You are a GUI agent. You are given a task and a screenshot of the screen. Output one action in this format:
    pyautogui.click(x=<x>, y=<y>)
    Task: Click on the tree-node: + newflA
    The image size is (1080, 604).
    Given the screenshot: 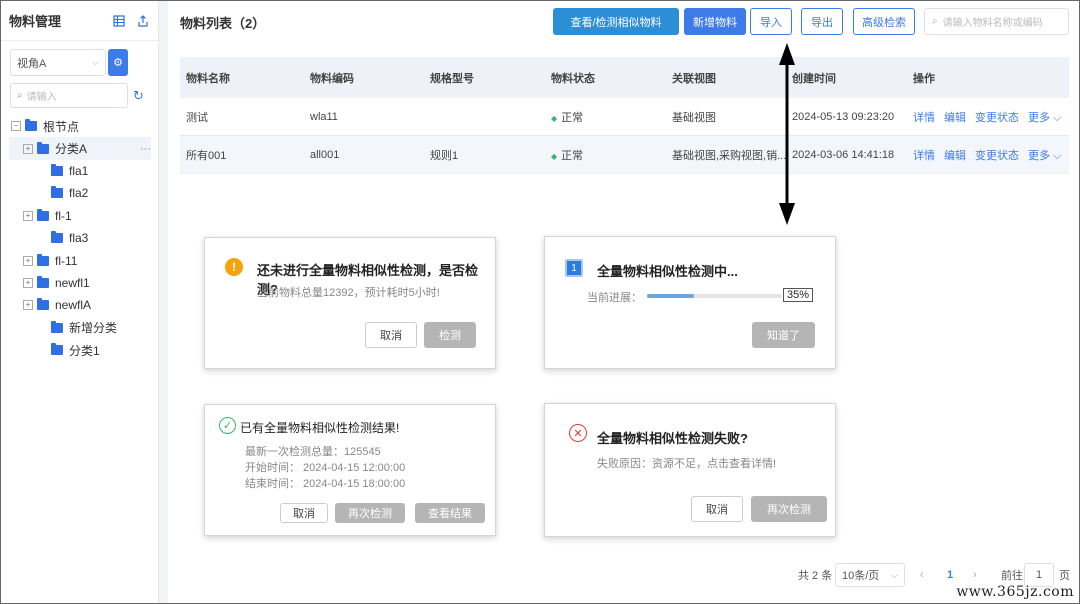 What is the action you would take?
    pyautogui.click(x=80, y=305)
    